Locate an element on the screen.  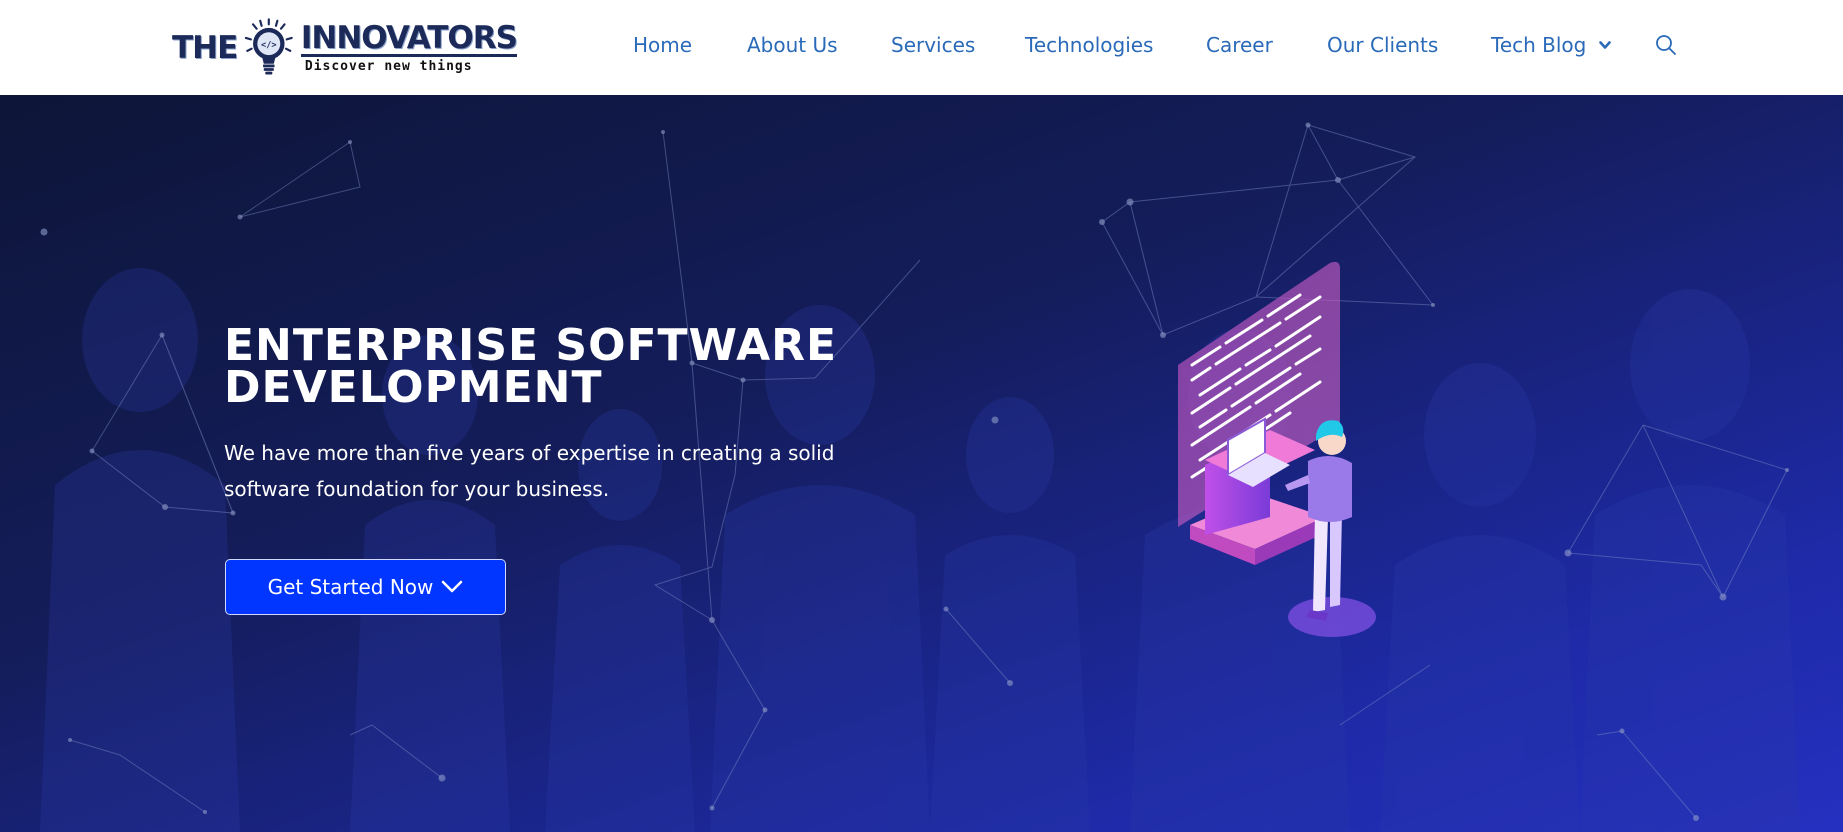
nav-item-our-clients: Our Clients is located at coordinates (1382, 45).